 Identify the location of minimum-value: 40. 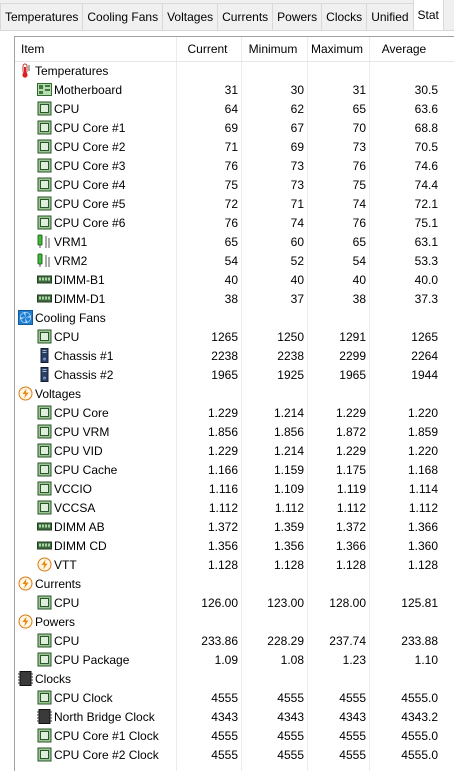
(297, 280).